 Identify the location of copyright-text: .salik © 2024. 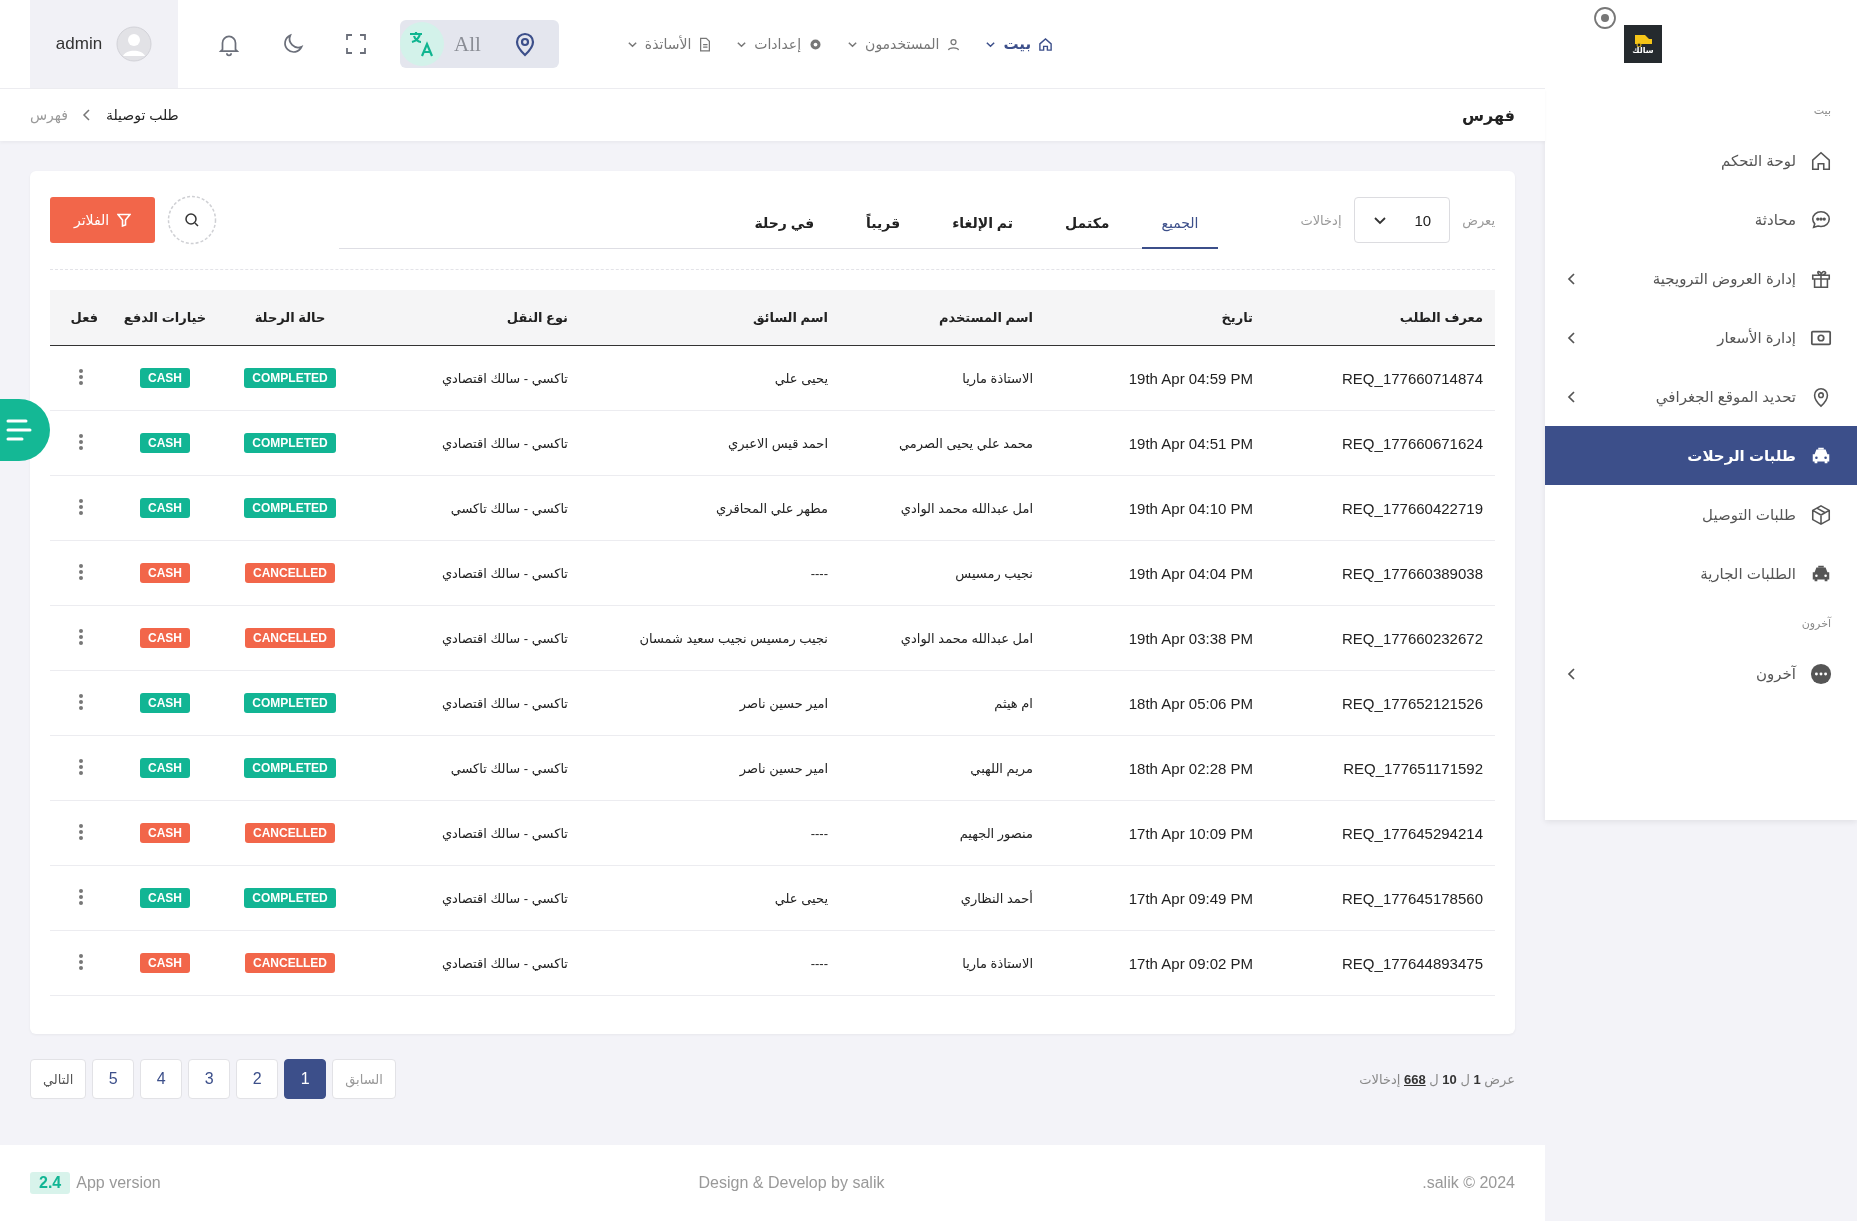
(1468, 1183).